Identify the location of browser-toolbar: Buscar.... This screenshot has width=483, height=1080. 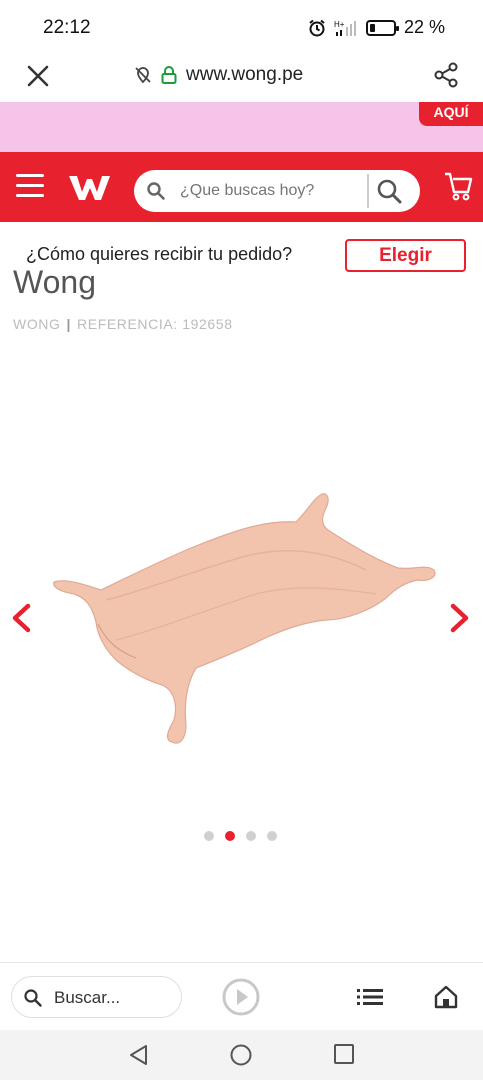
(241, 996).